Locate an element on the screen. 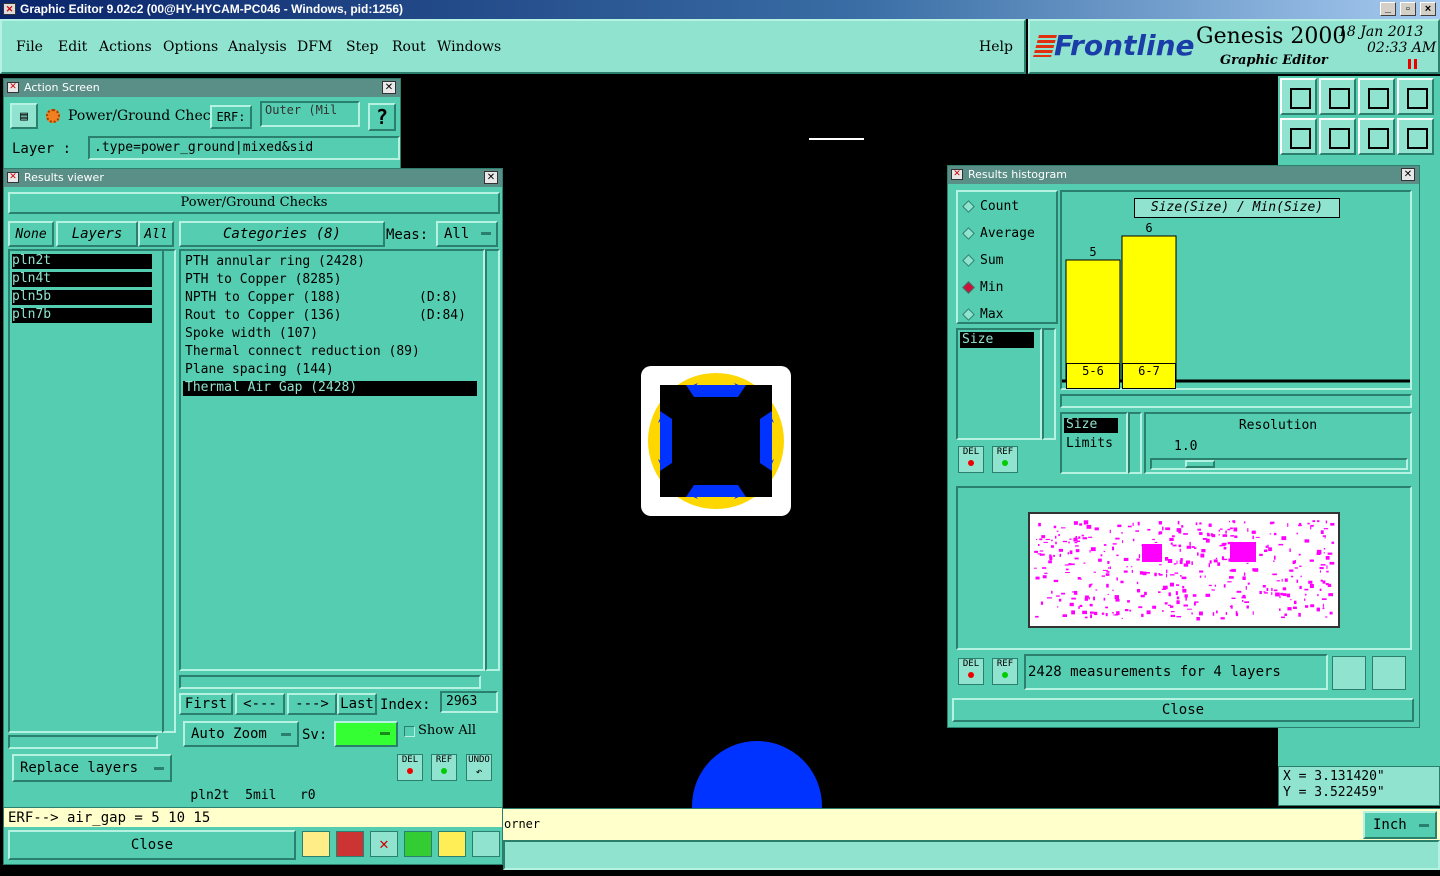 The width and height of the screenshot is (1440, 876). action-screen-close-icon: ✕ is located at coordinates (389, 87).